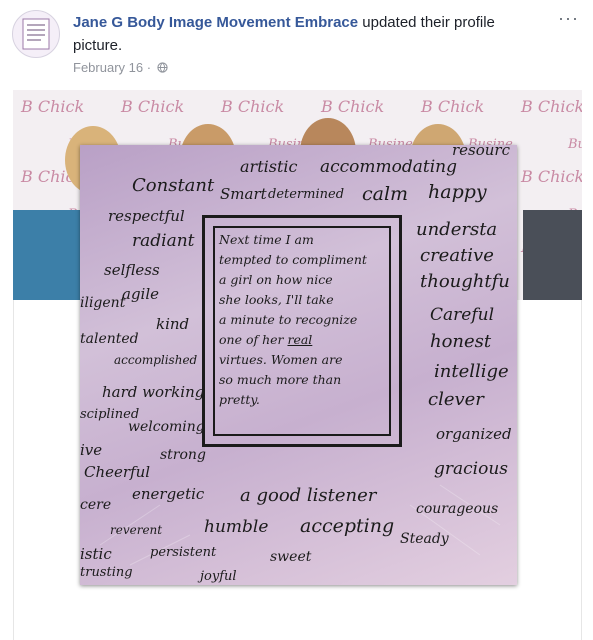 The height and width of the screenshot is (640, 593). I want to click on word-gracious: gracious, so click(471, 469).